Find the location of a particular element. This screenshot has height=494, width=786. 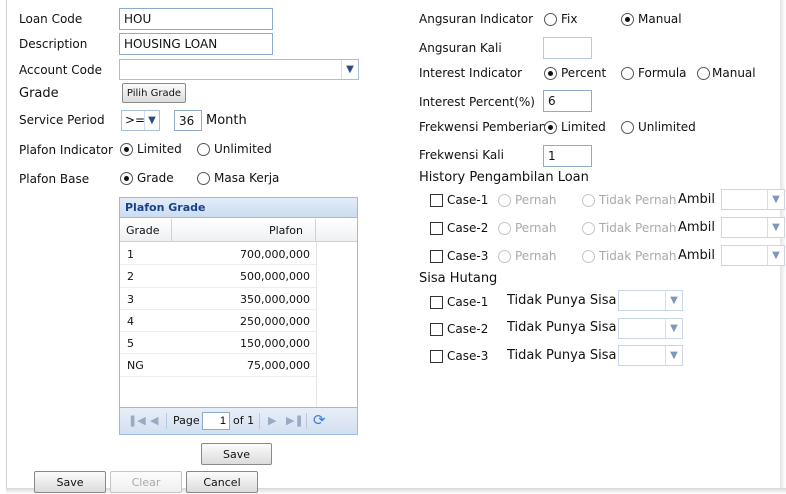

grade-label: Grade is located at coordinates (39, 93).